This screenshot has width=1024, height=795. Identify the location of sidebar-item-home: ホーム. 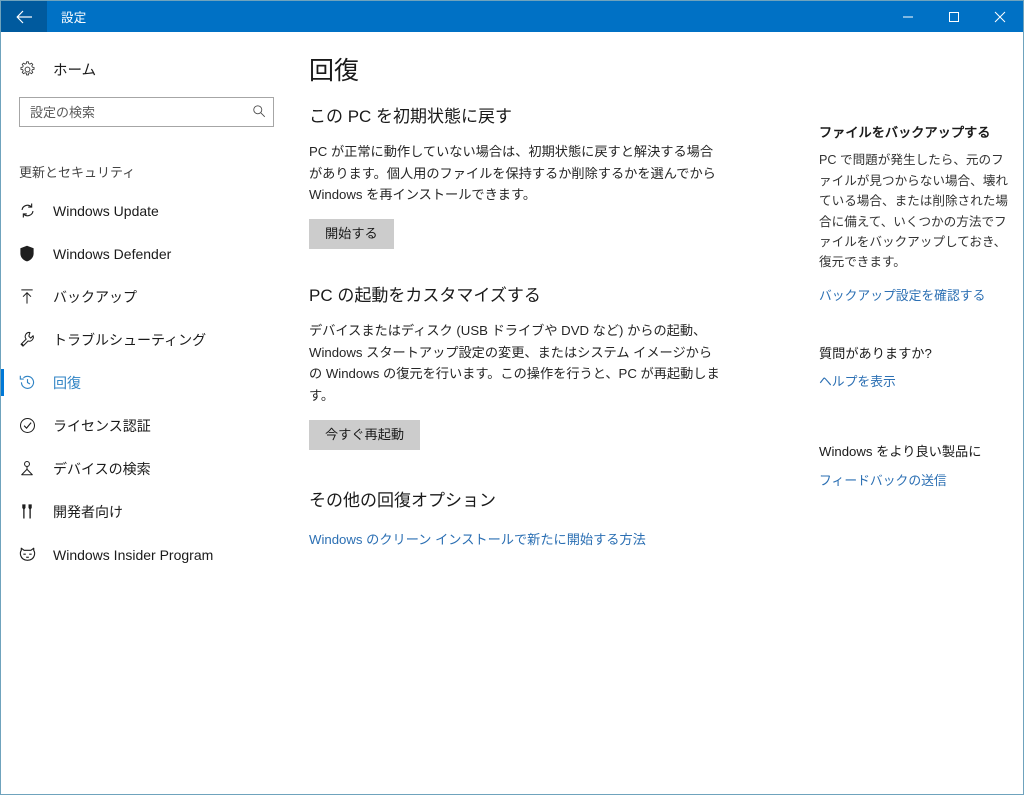
(147, 69).